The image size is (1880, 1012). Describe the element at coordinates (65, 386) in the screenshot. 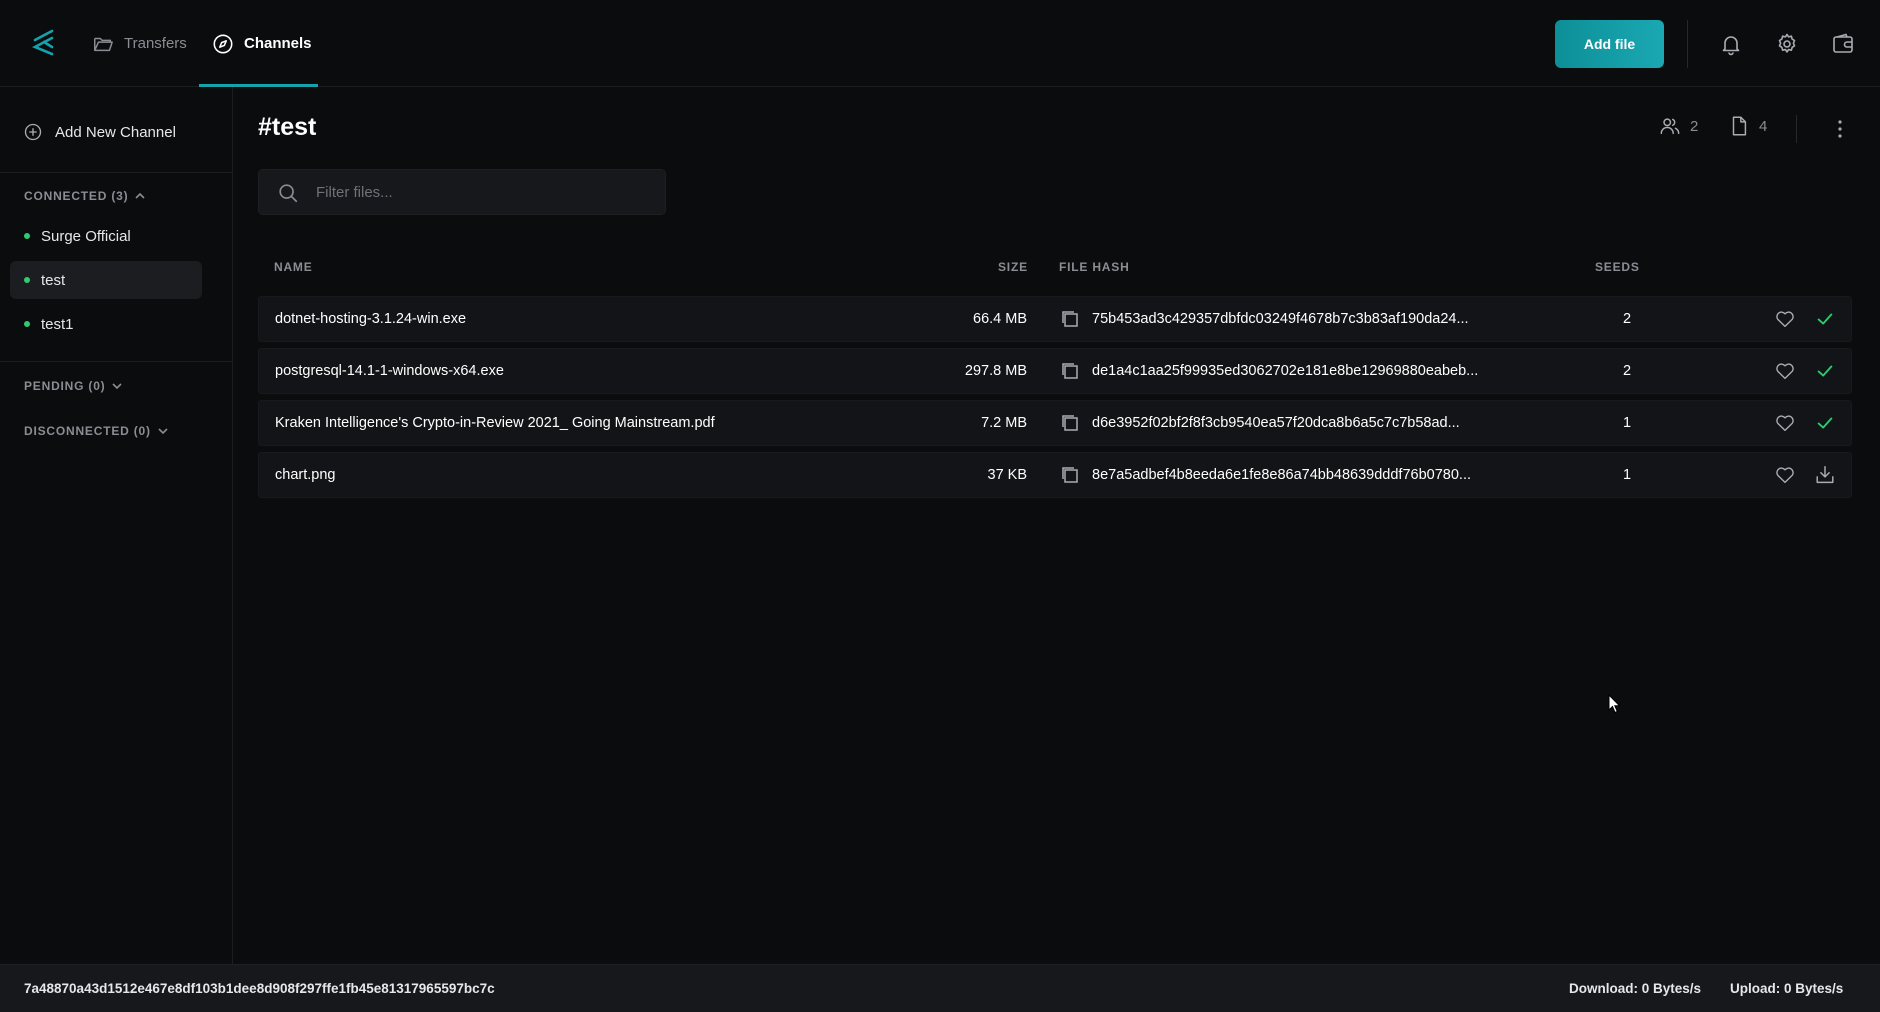

I see `pending-section-label: PENDING (0)` at that location.